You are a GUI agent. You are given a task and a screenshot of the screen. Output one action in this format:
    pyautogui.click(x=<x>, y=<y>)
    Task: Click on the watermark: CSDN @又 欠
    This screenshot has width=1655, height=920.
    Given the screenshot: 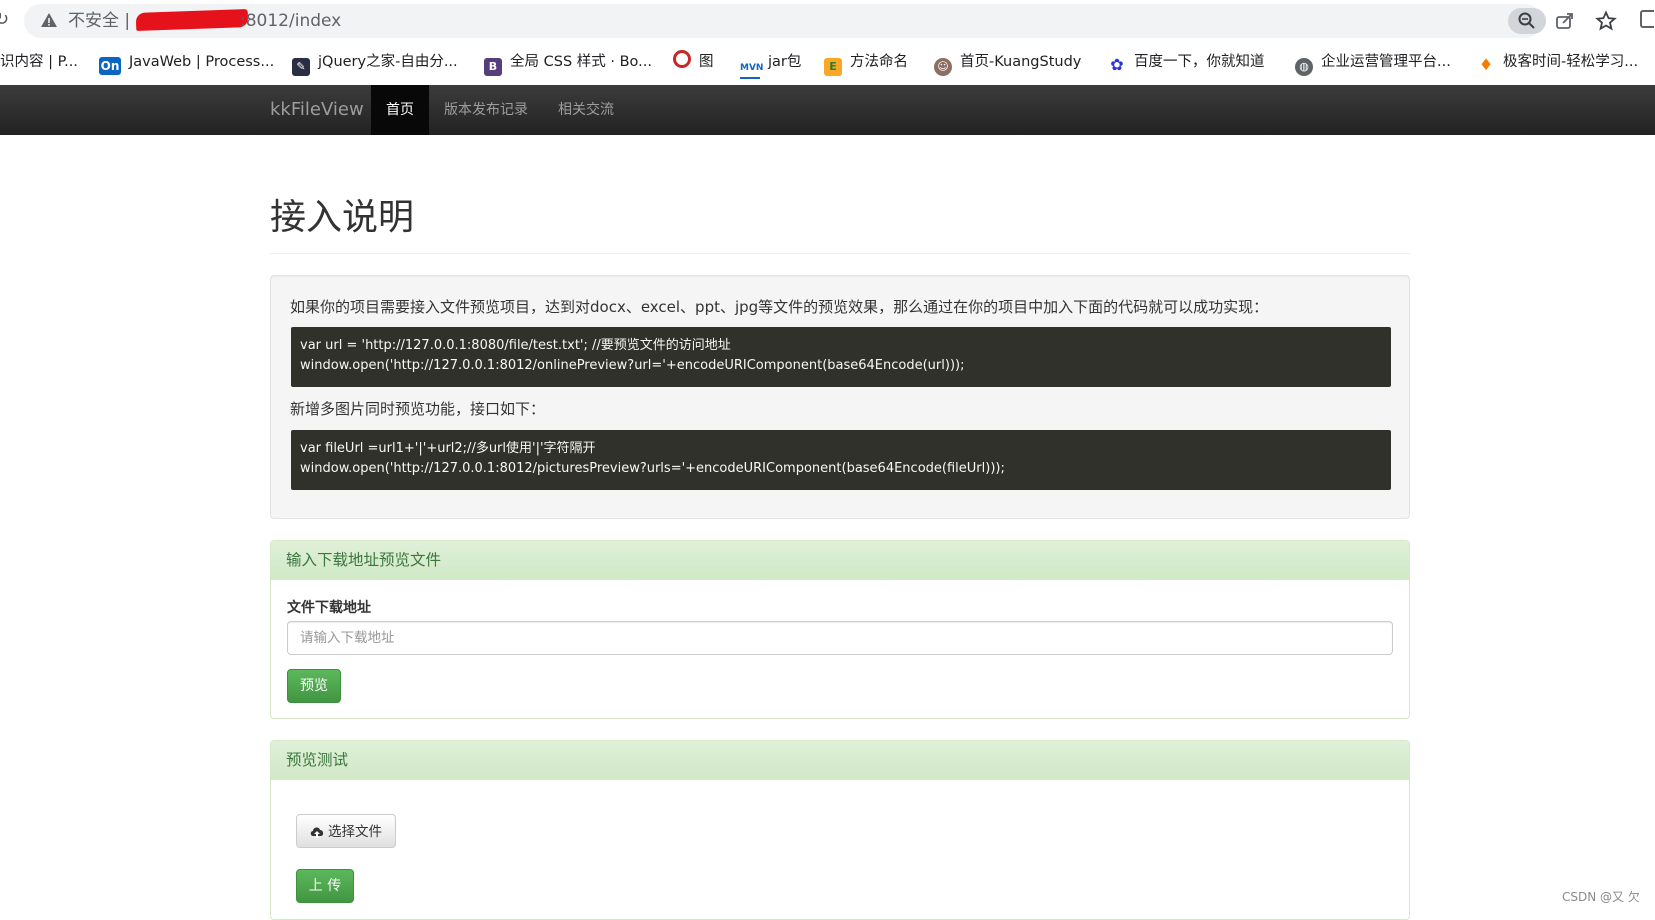 What is the action you would take?
    pyautogui.click(x=1601, y=897)
    